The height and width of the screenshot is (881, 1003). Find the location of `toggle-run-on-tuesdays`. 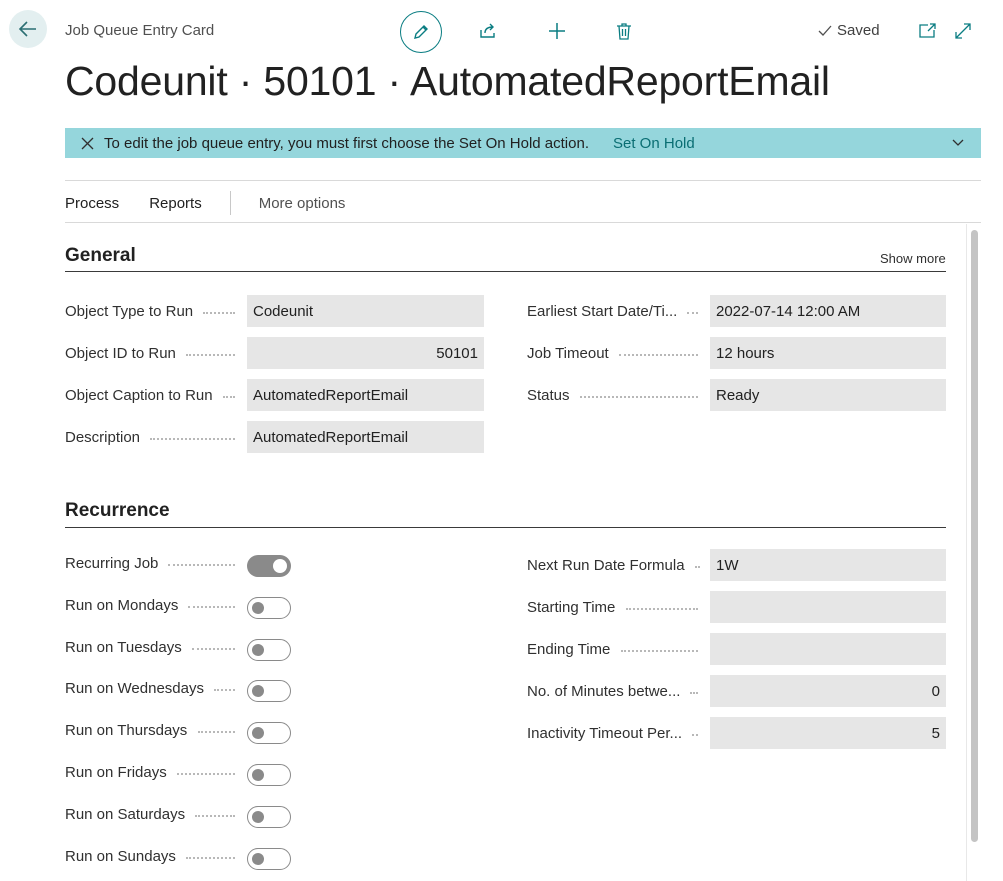

toggle-run-on-tuesdays is located at coordinates (269, 649).